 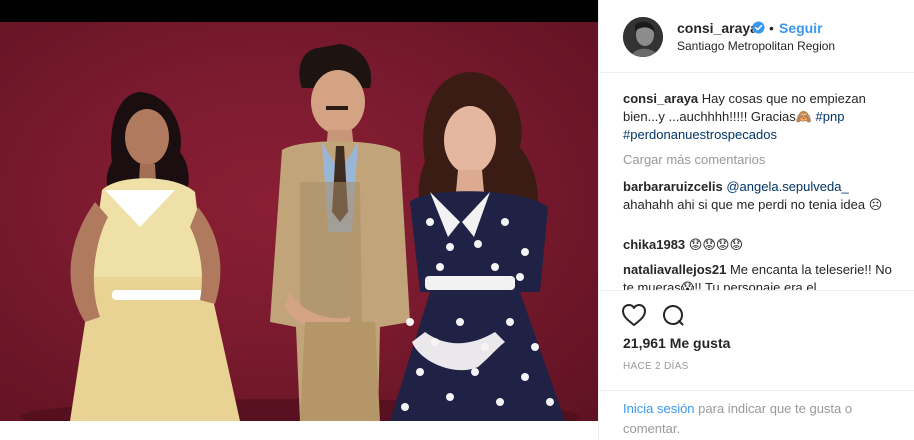 I want to click on follow-button: Seguir, so click(x=801, y=28).